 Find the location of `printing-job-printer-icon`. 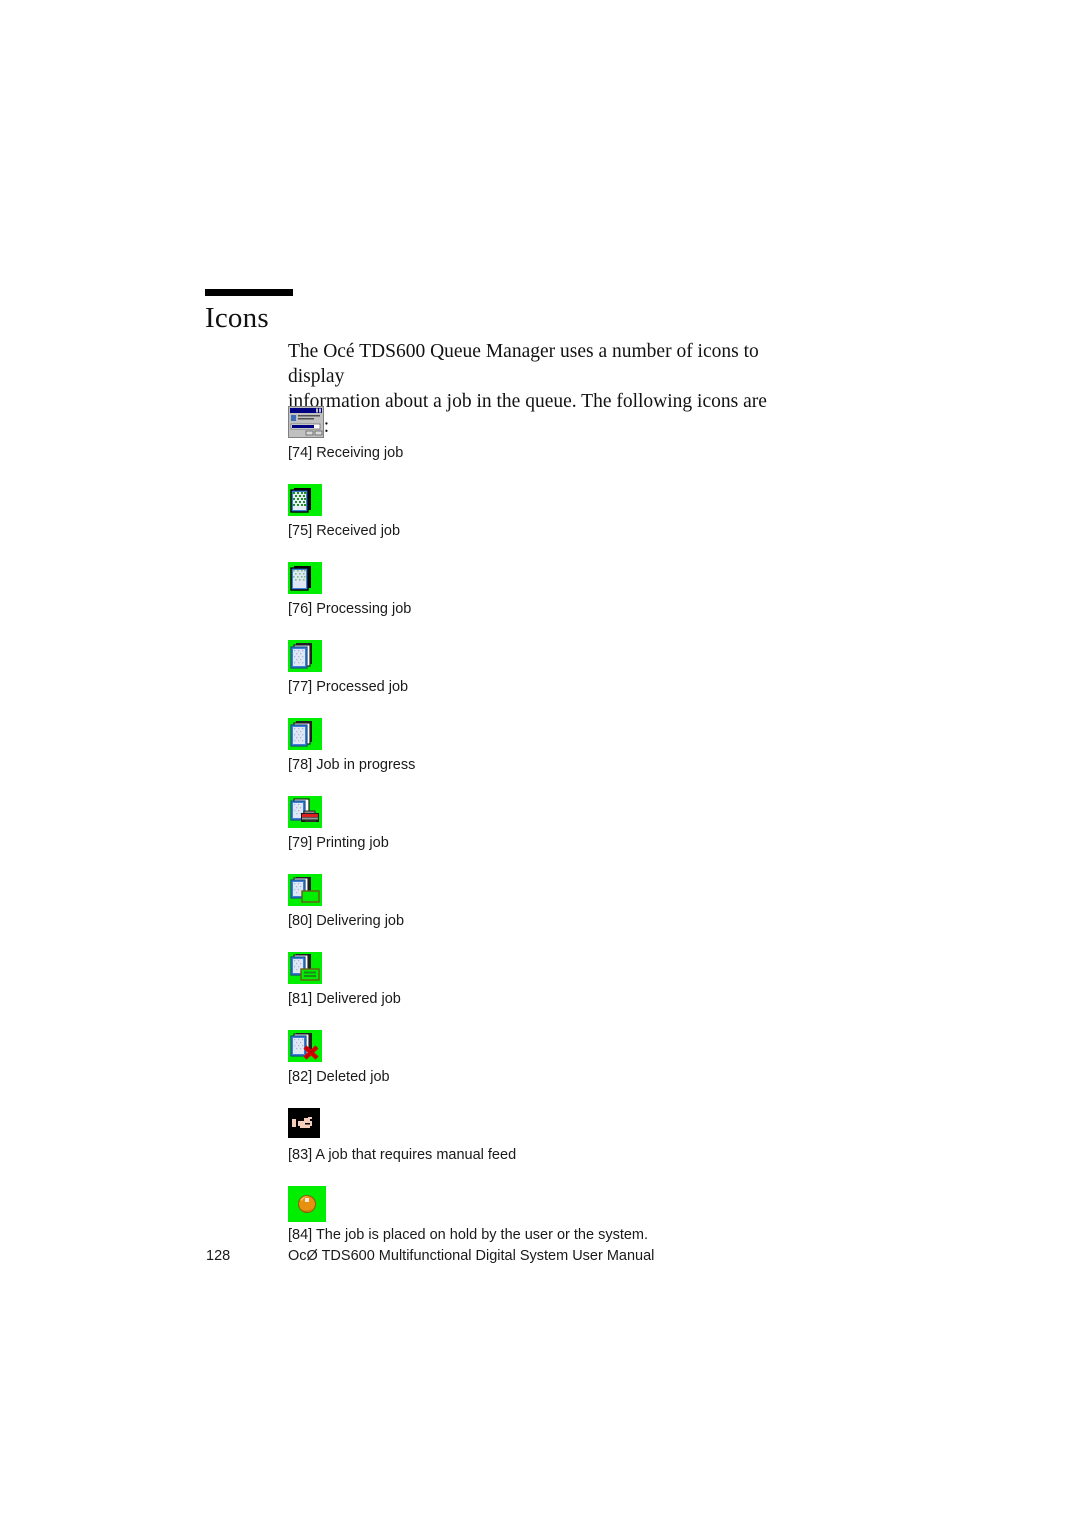

printing-job-printer-icon is located at coordinates (306, 813).